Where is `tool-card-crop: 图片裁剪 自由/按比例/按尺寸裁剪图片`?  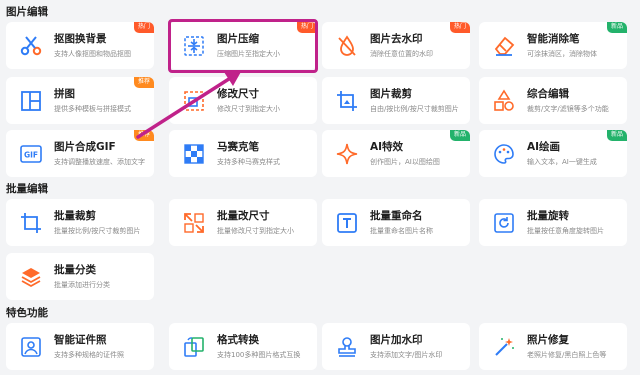
tool-card-crop: 图片裁剪 自由/按比例/按尺寸裁剪图片 is located at coordinates (396, 100).